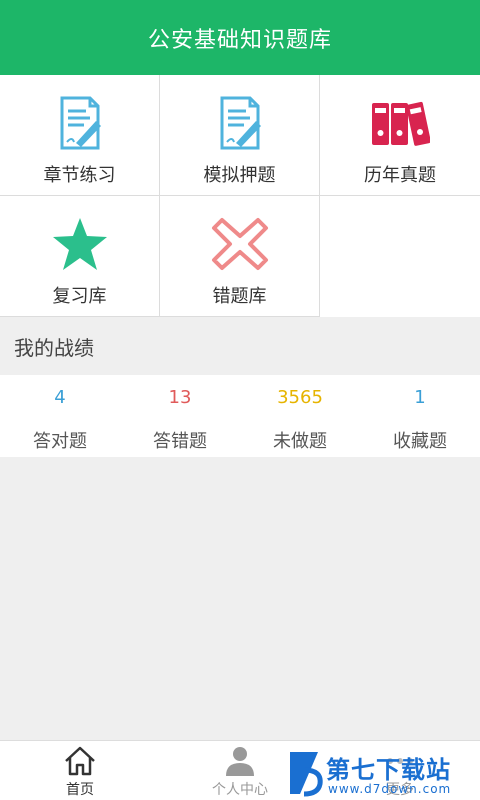 This screenshot has height=800, width=480. I want to click on watermark-text: 第七下载站, so click(388, 770).